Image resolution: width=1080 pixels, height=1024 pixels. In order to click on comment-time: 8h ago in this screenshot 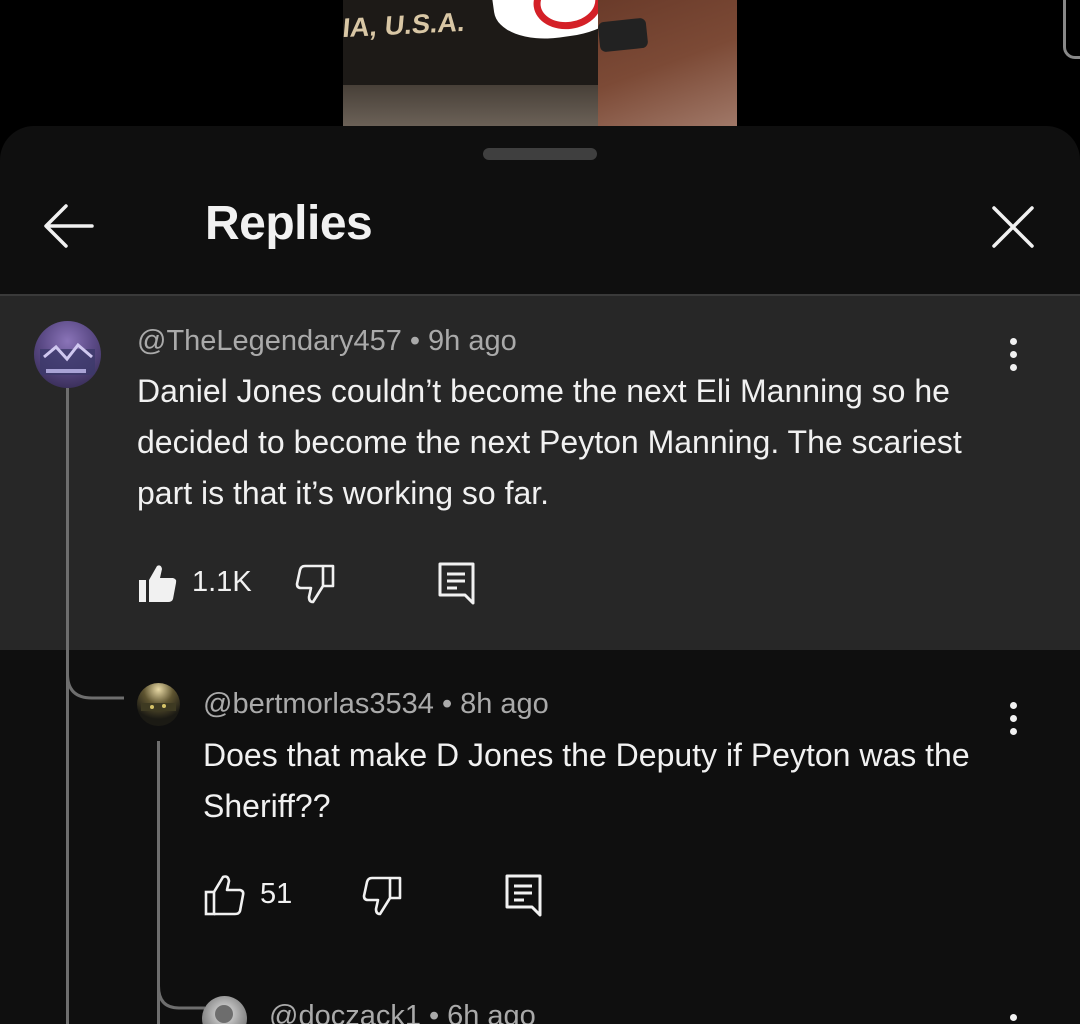, I will do `click(504, 704)`.